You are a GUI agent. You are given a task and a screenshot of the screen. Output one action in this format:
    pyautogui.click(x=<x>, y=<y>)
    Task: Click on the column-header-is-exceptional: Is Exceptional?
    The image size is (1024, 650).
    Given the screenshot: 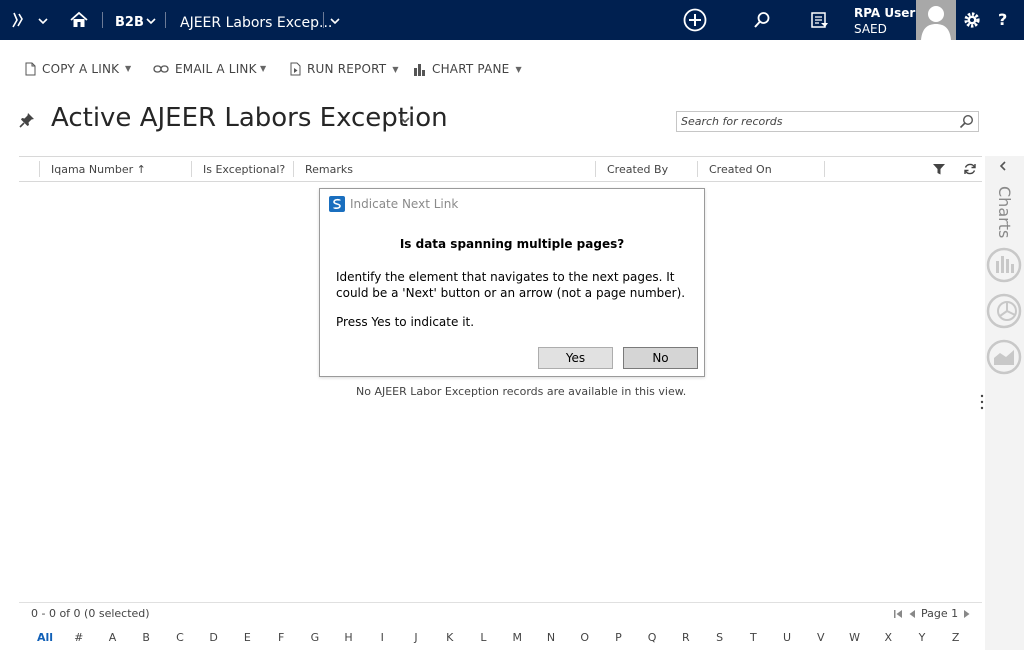 What is the action you would take?
    pyautogui.click(x=244, y=169)
    